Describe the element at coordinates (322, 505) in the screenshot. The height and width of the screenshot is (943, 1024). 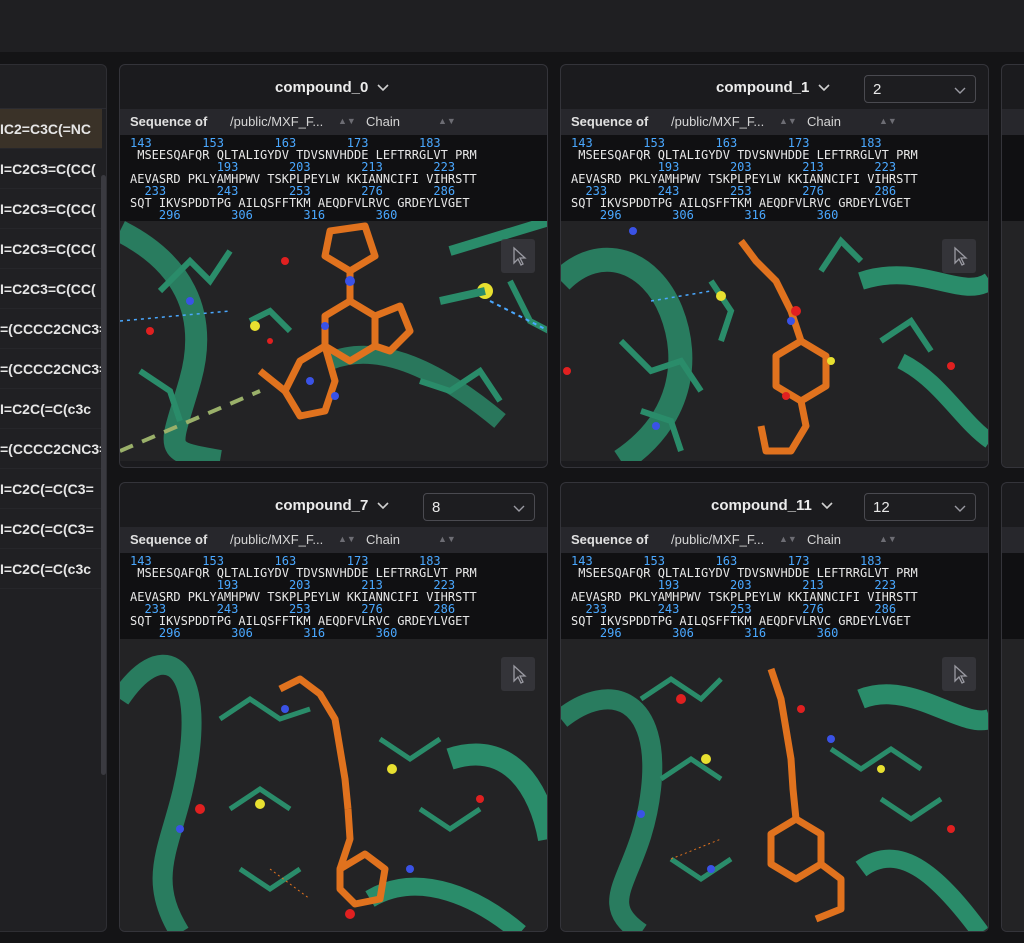
I see `compound-title: compound_7` at that location.